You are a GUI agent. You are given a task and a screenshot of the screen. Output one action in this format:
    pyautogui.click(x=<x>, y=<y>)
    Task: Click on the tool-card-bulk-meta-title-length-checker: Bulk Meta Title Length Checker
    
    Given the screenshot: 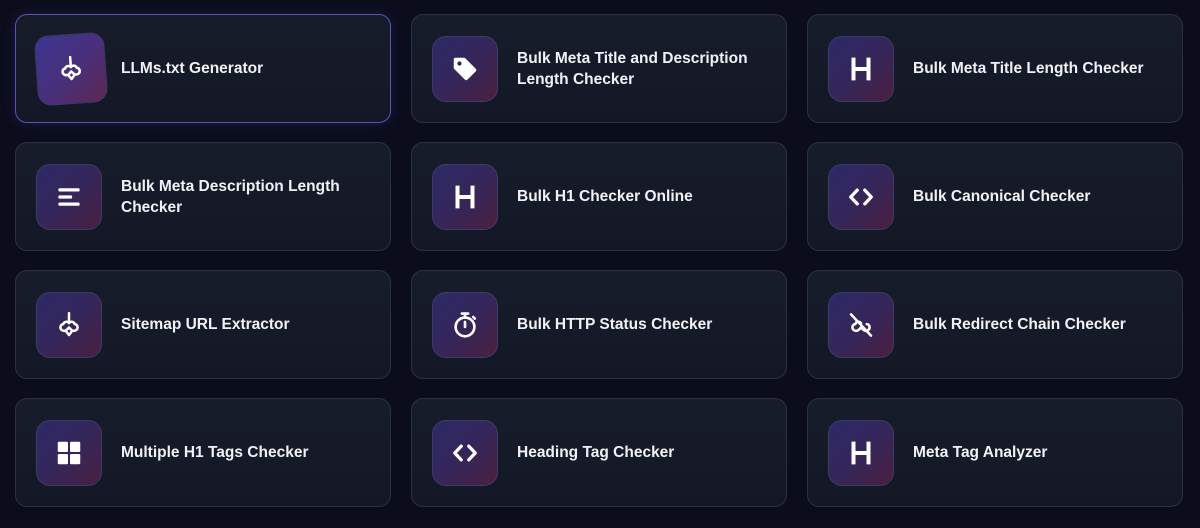 What is the action you would take?
    pyautogui.click(x=995, y=68)
    